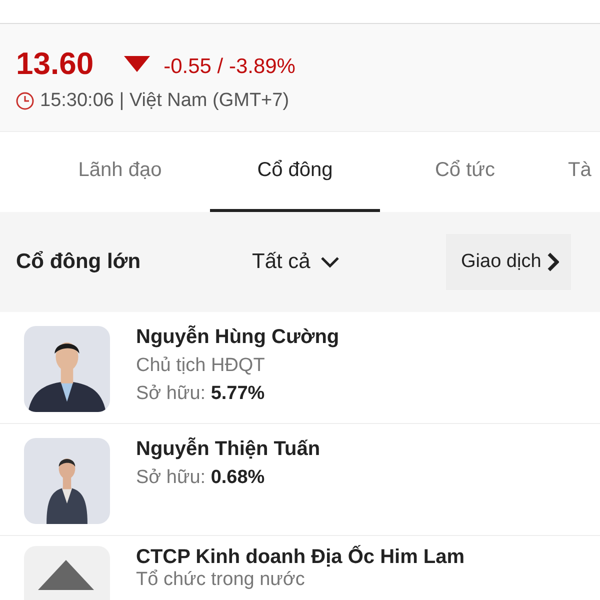 The height and width of the screenshot is (600, 600). Describe the element at coordinates (300, 557) in the screenshot. I see `holder-name: CTCP Kinh doanh Địa Ốc Him Lam` at that location.